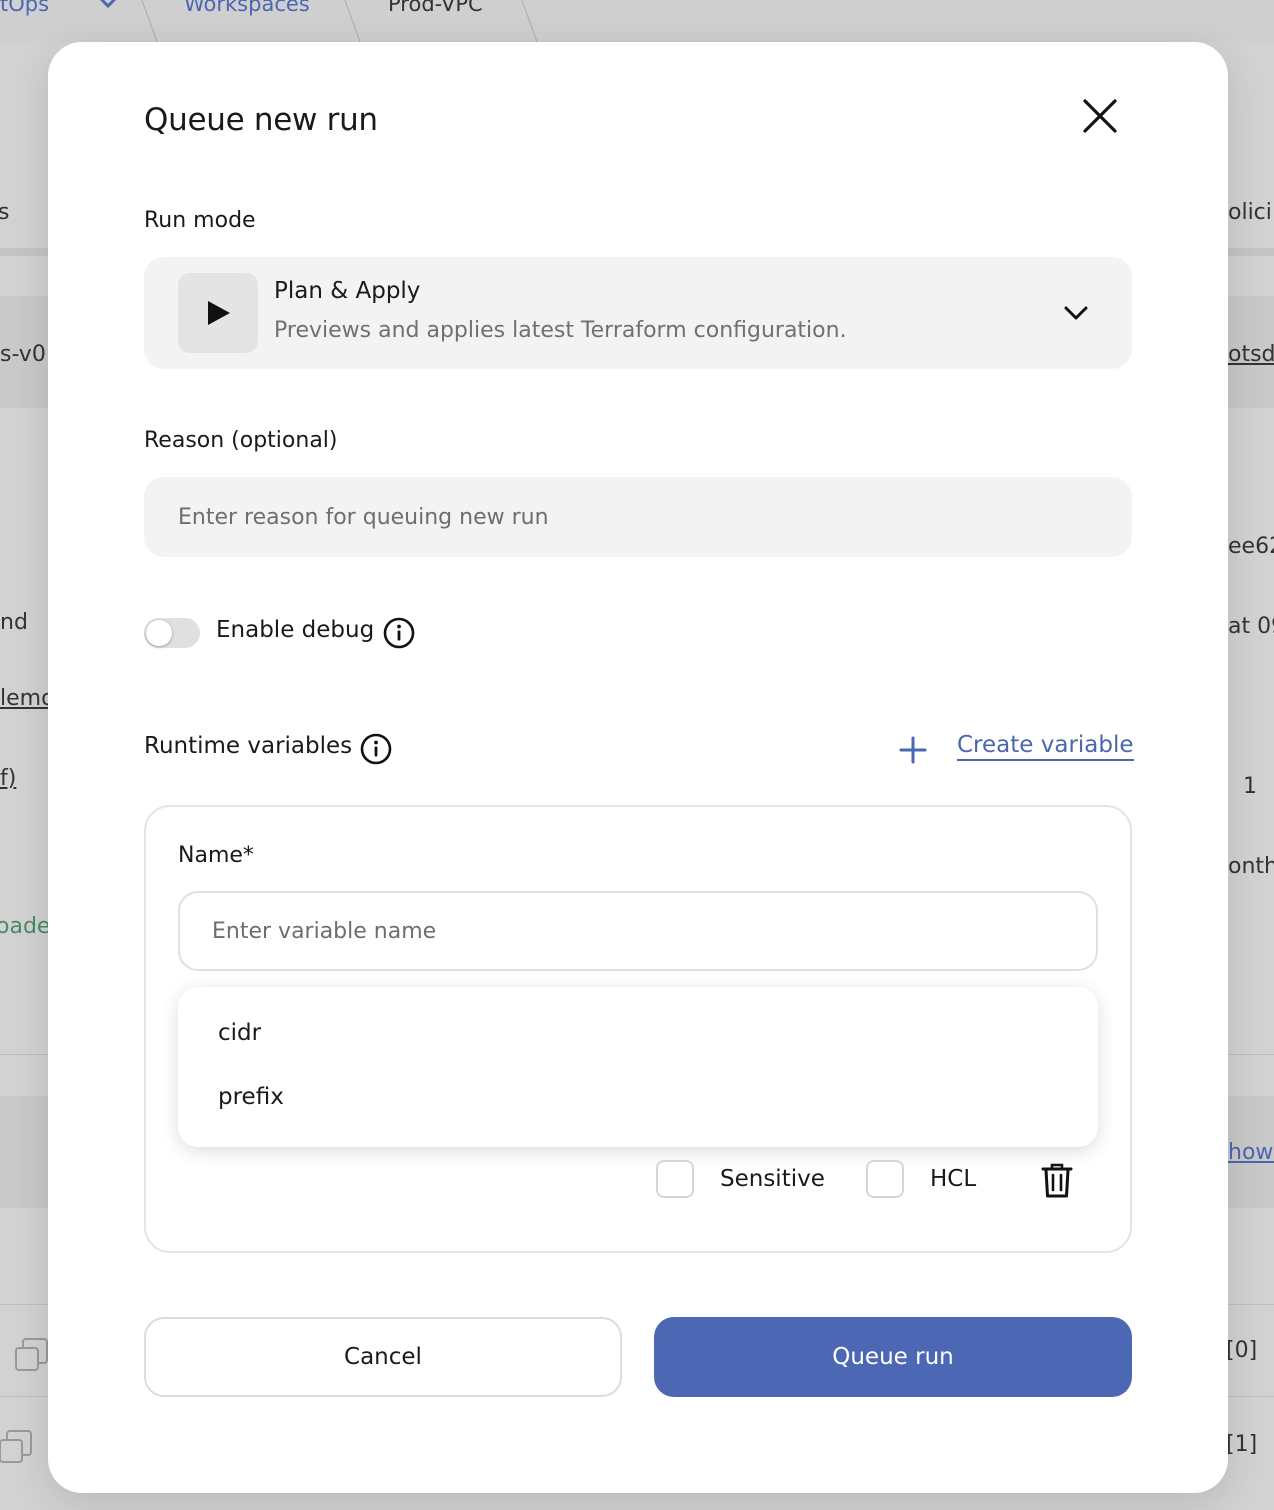 This screenshot has width=1274, height=1510. What do you see at coordinates (1242, 1350) in the screenshot?
I see `background-text: [0]` at bounding box center [1242, 1350].